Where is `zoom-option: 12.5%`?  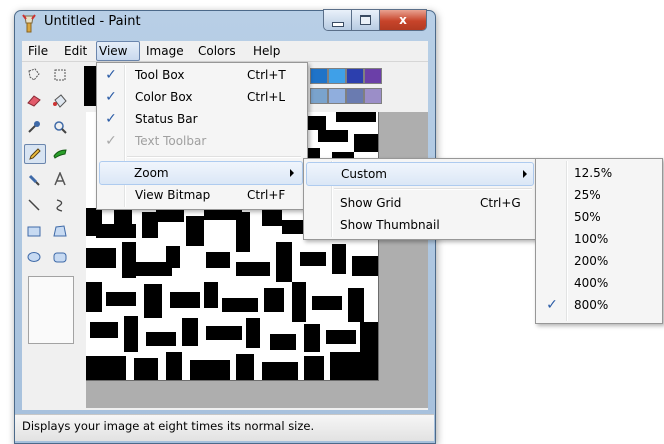
zoom-option: 12.5% is located at coordinates (599, 173).